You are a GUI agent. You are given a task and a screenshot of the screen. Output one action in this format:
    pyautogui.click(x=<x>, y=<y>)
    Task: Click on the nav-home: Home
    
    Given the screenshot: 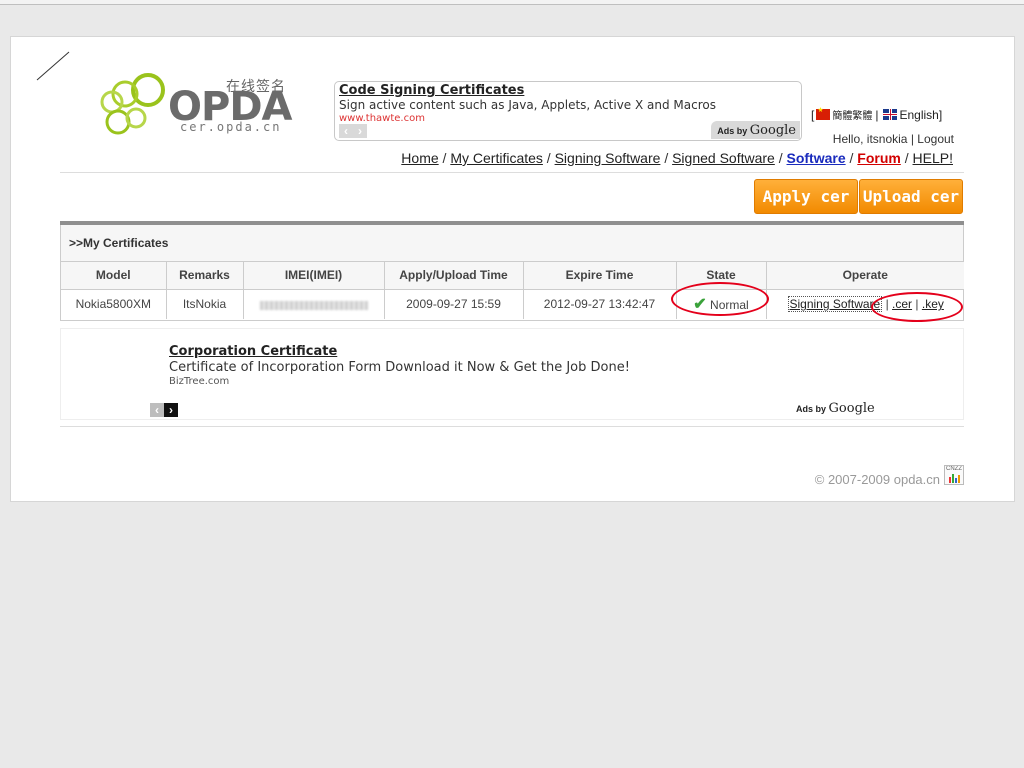 What is the action you would take?
    pyautogui.click(x=419, y=158)
    